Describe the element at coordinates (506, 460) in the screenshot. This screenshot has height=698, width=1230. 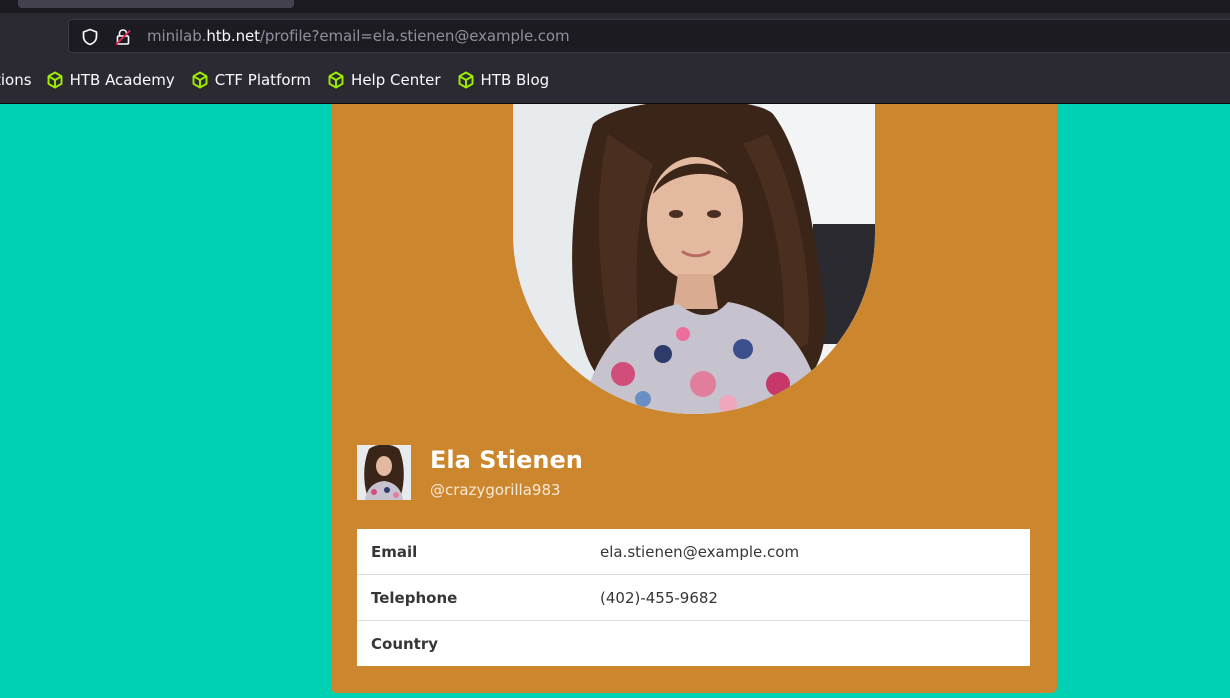
I see `profile-name: Ela Stienen` at that location.